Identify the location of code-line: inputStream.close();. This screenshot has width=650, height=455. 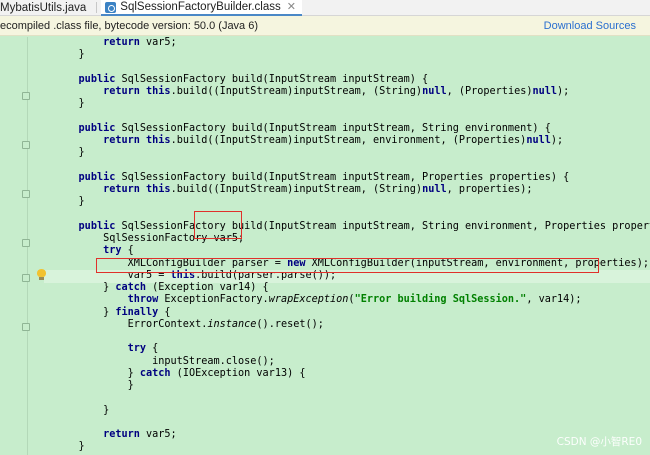
(164, 361).